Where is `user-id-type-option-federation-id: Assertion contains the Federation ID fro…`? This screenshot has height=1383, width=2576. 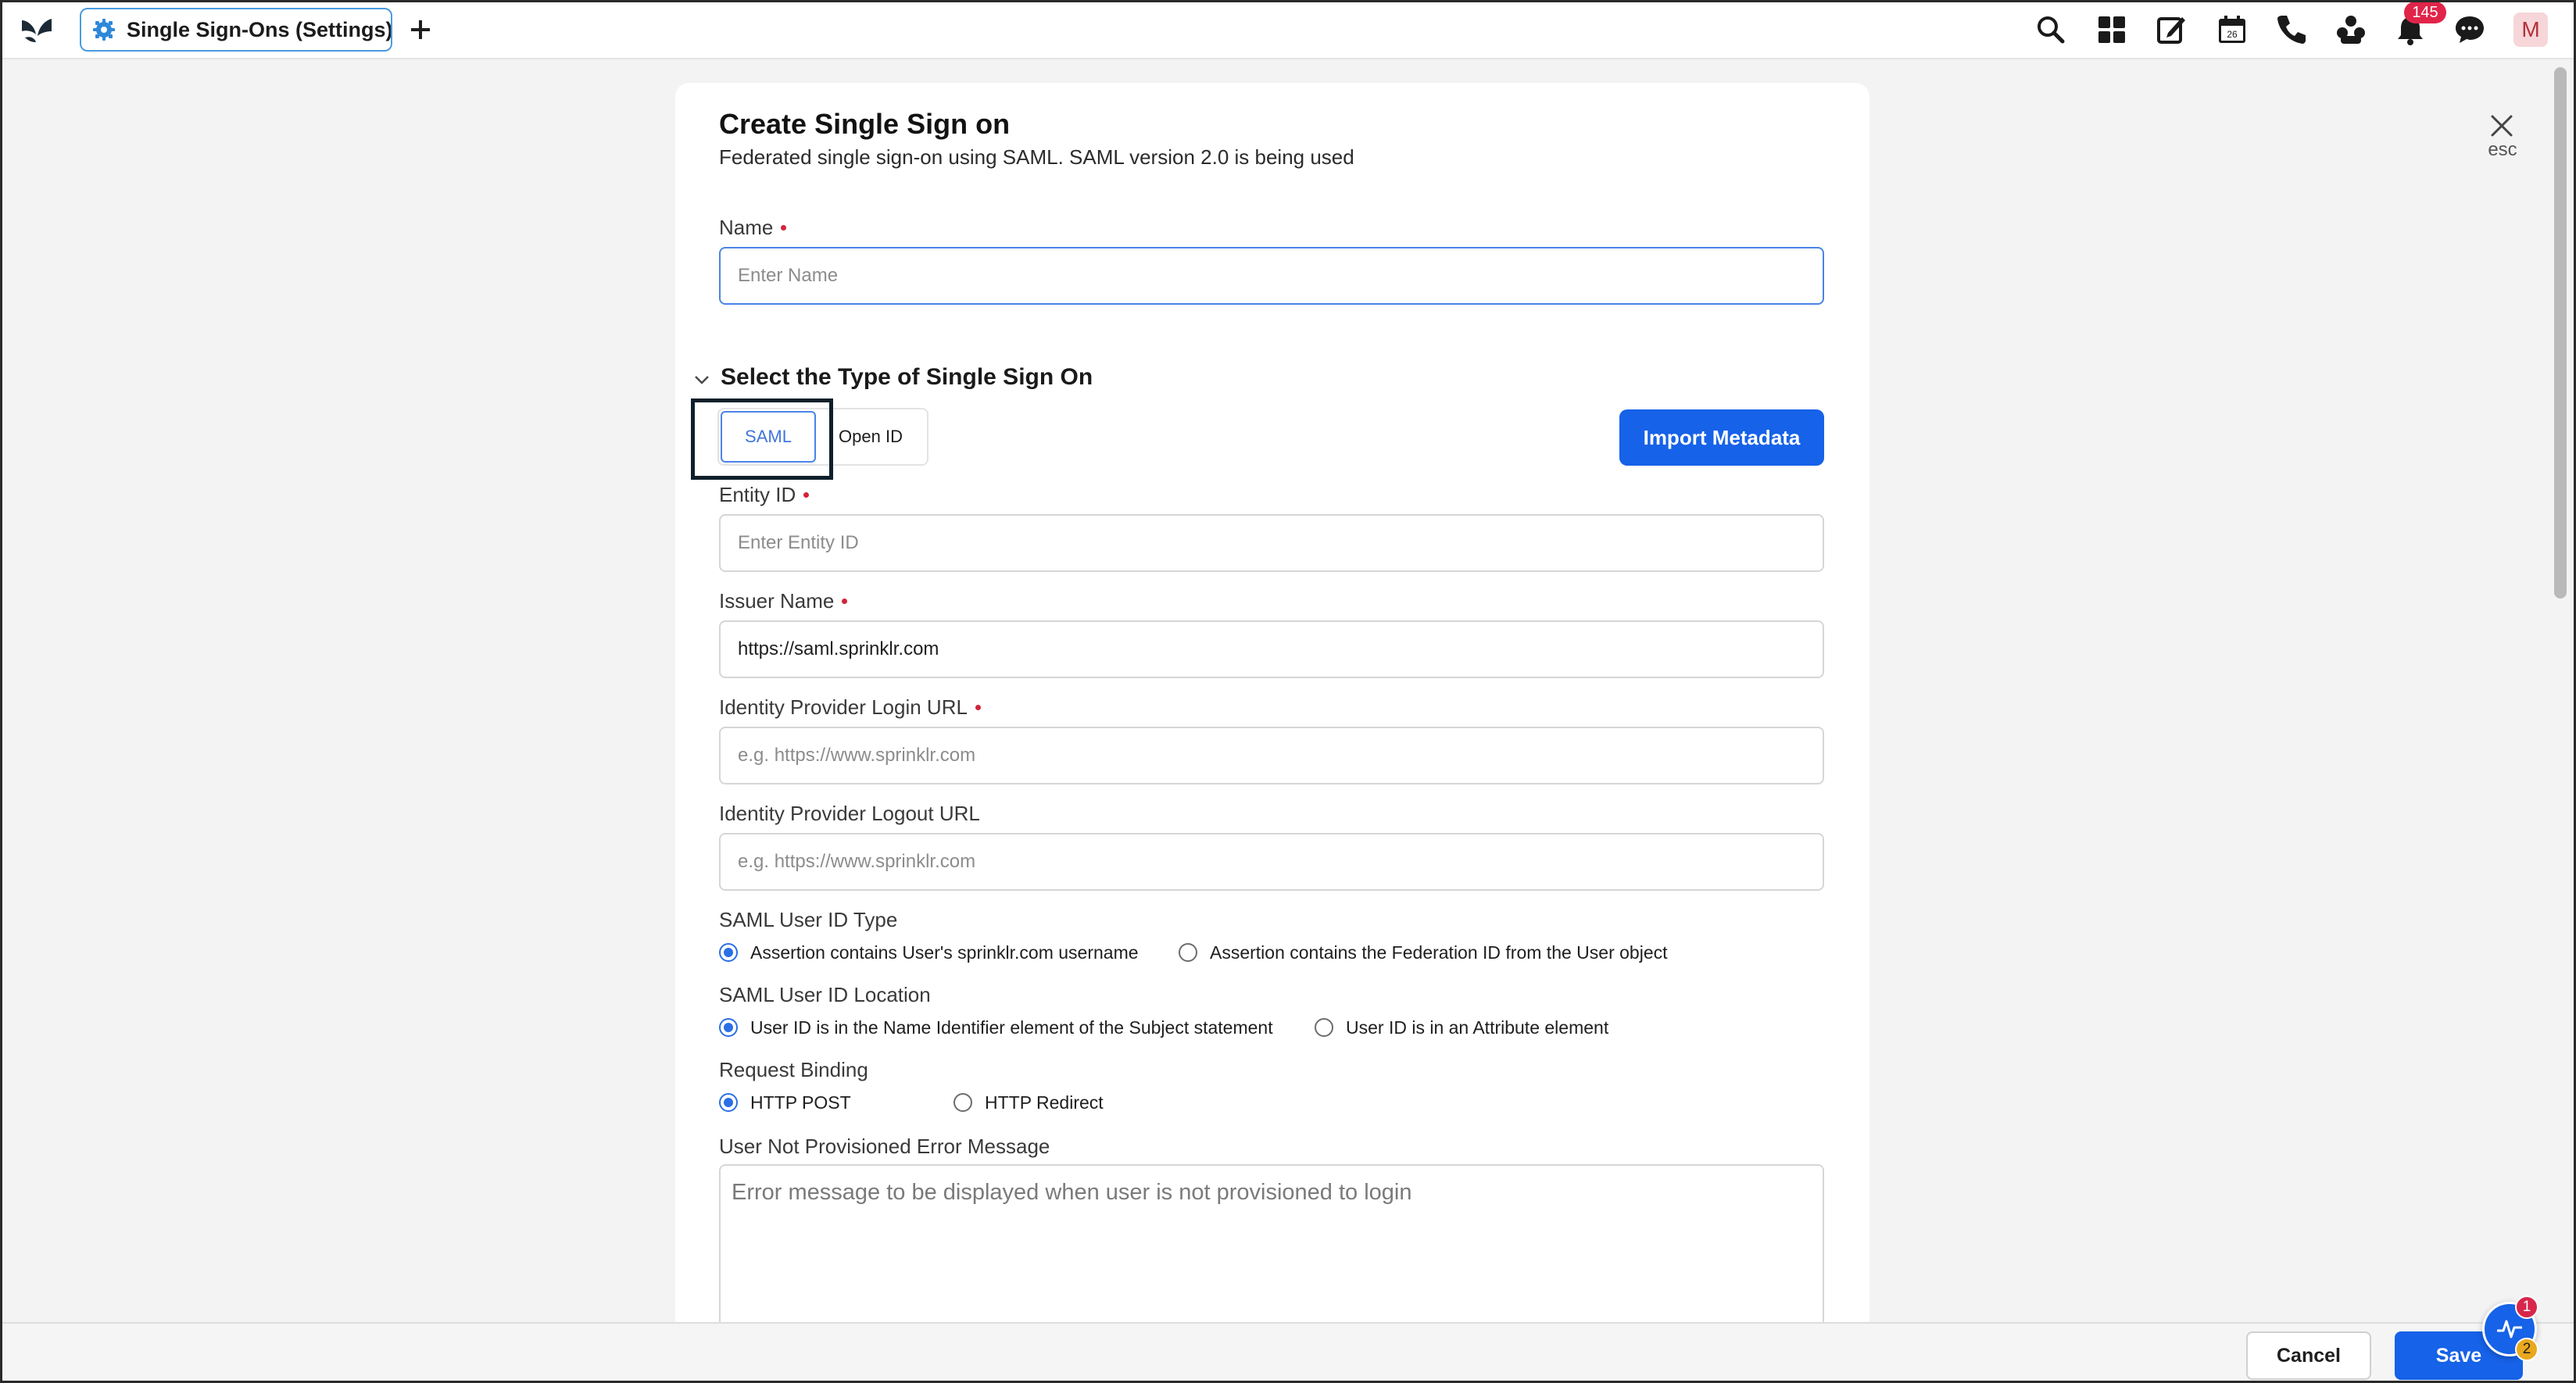
user-id-type-option-federation-id: Assertion contains the Federation ID fro… is located at coordinates (1423, 952).